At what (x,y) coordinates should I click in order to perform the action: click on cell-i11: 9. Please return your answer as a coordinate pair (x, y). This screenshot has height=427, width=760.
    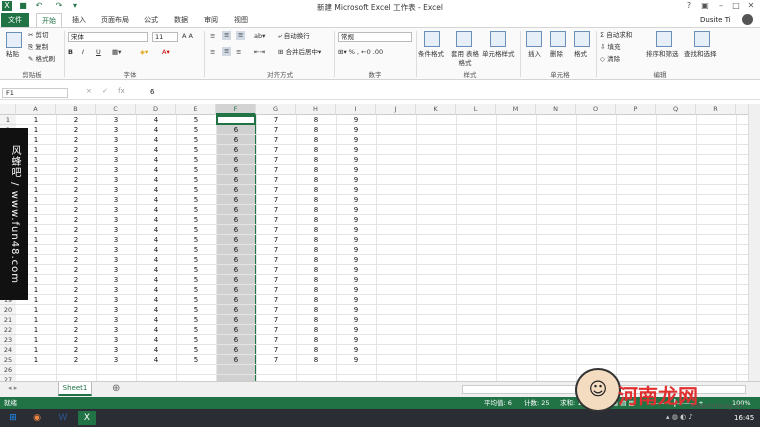
    Looking at the image, I should click on (356, 220).